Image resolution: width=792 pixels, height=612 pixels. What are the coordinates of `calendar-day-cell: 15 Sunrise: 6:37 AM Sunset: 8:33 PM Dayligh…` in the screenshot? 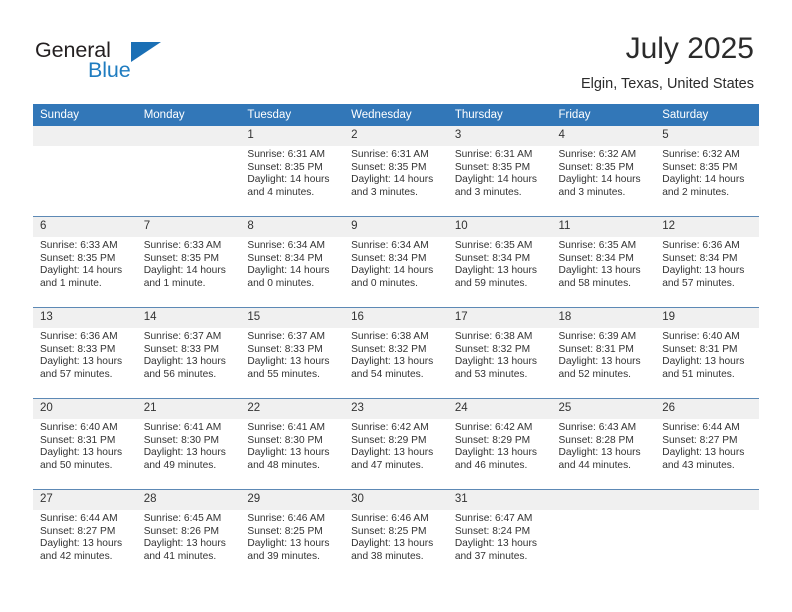 It's located at (292, 353).